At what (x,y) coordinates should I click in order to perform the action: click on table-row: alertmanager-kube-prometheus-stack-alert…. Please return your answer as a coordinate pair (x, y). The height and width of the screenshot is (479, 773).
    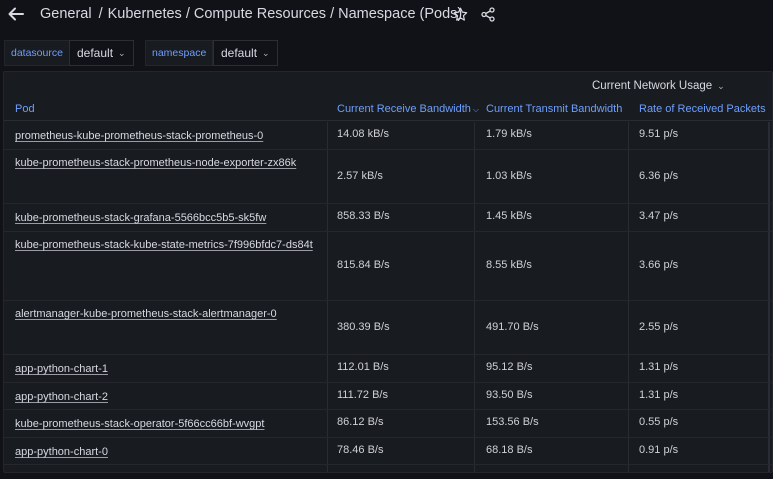
    Looking at the image, I should click on (388, 328).